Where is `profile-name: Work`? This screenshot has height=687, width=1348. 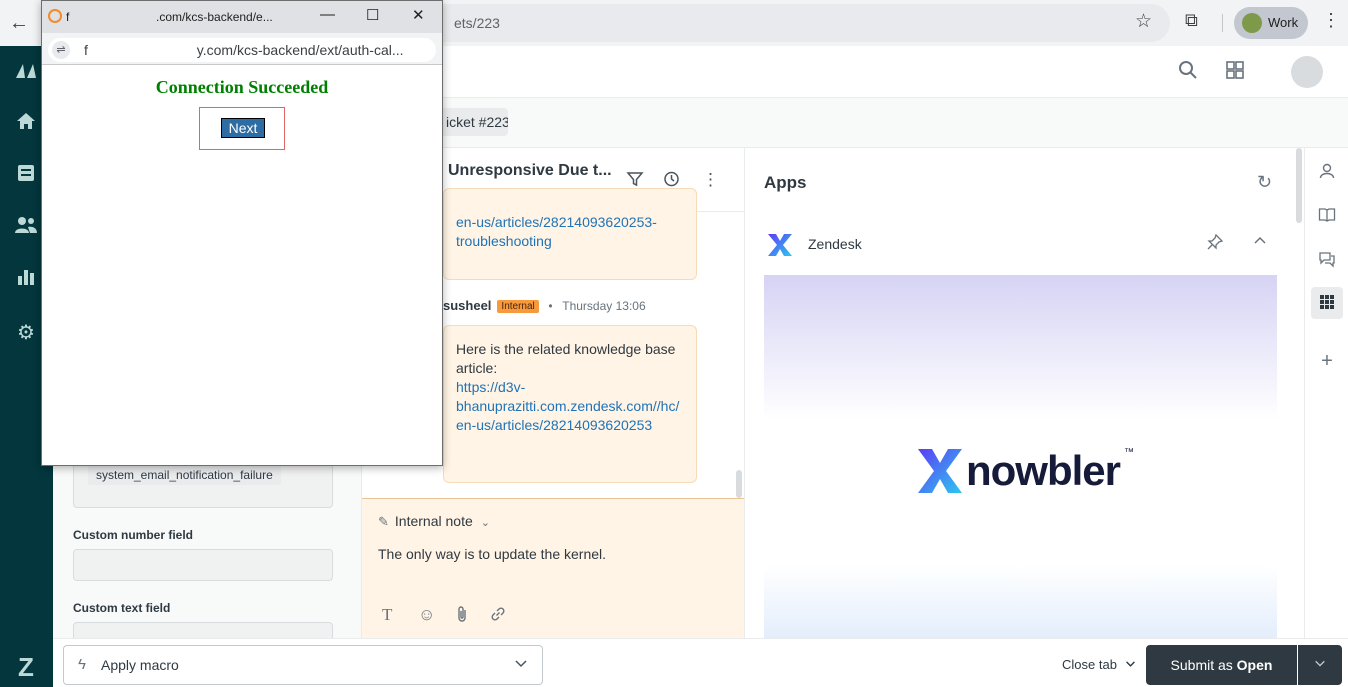 profile-name: Work is located at coordinates (1283, 22).